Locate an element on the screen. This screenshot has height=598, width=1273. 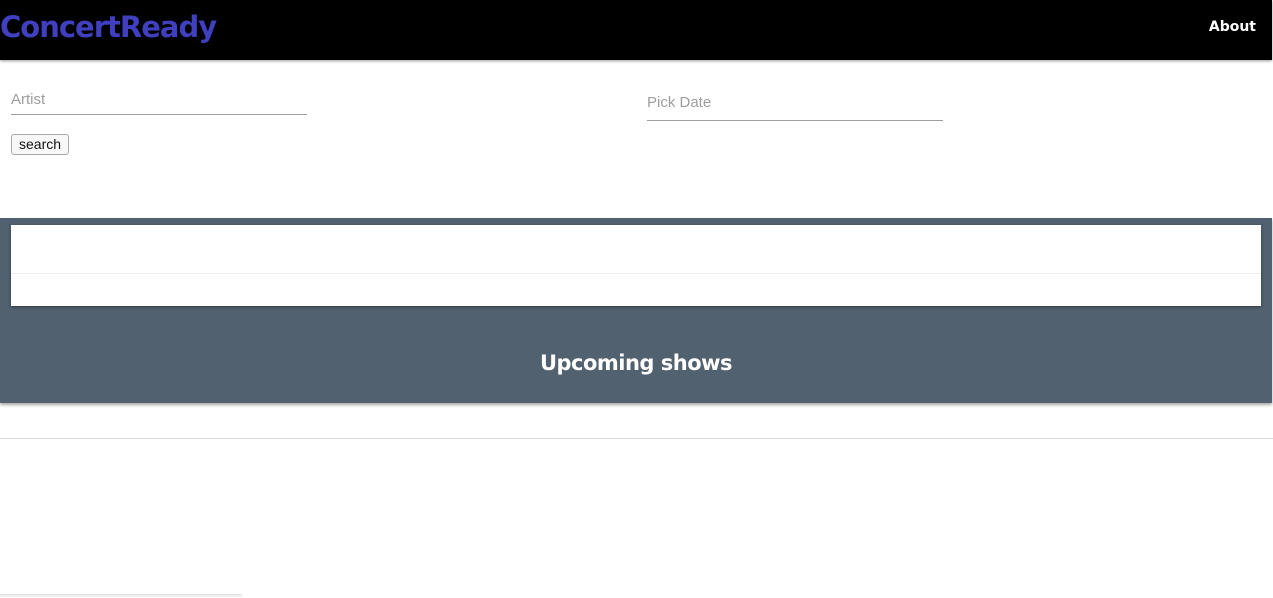
artist-input is located at coordinates (159, 99).